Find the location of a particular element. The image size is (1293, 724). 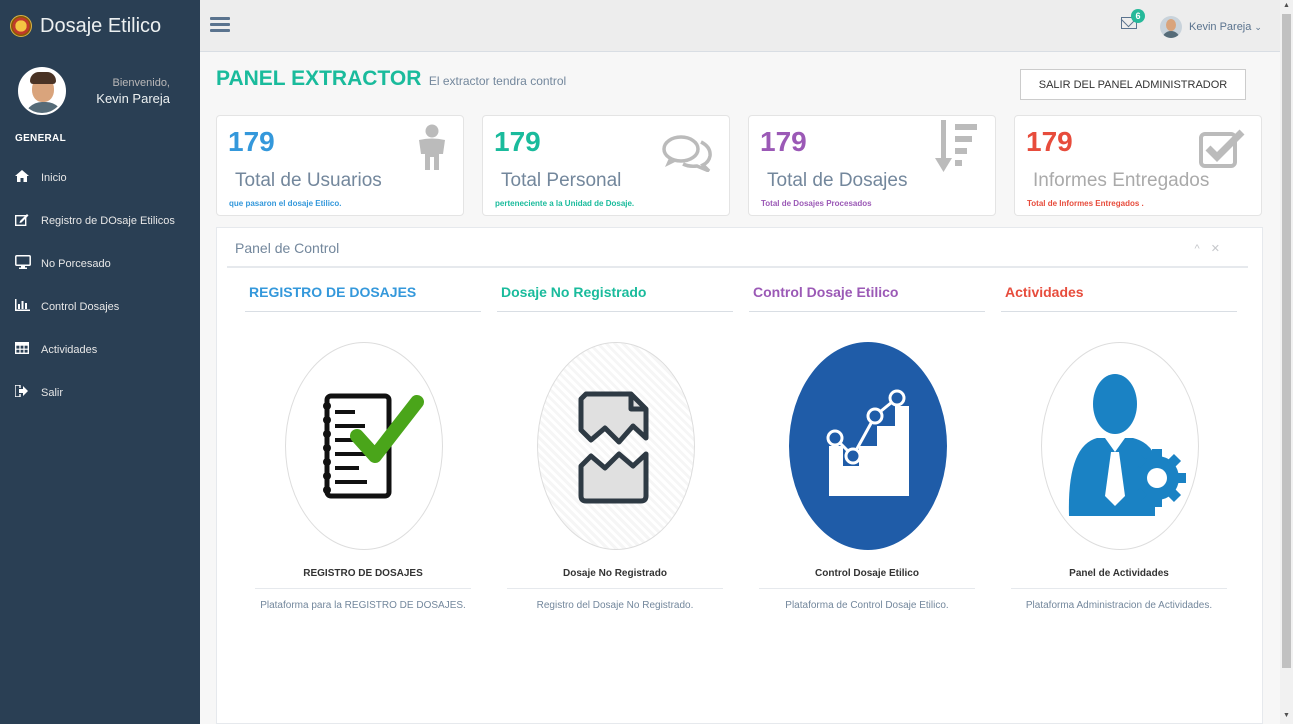

panel-tools: ^ ✕ is located at coordinates (1203, 248).